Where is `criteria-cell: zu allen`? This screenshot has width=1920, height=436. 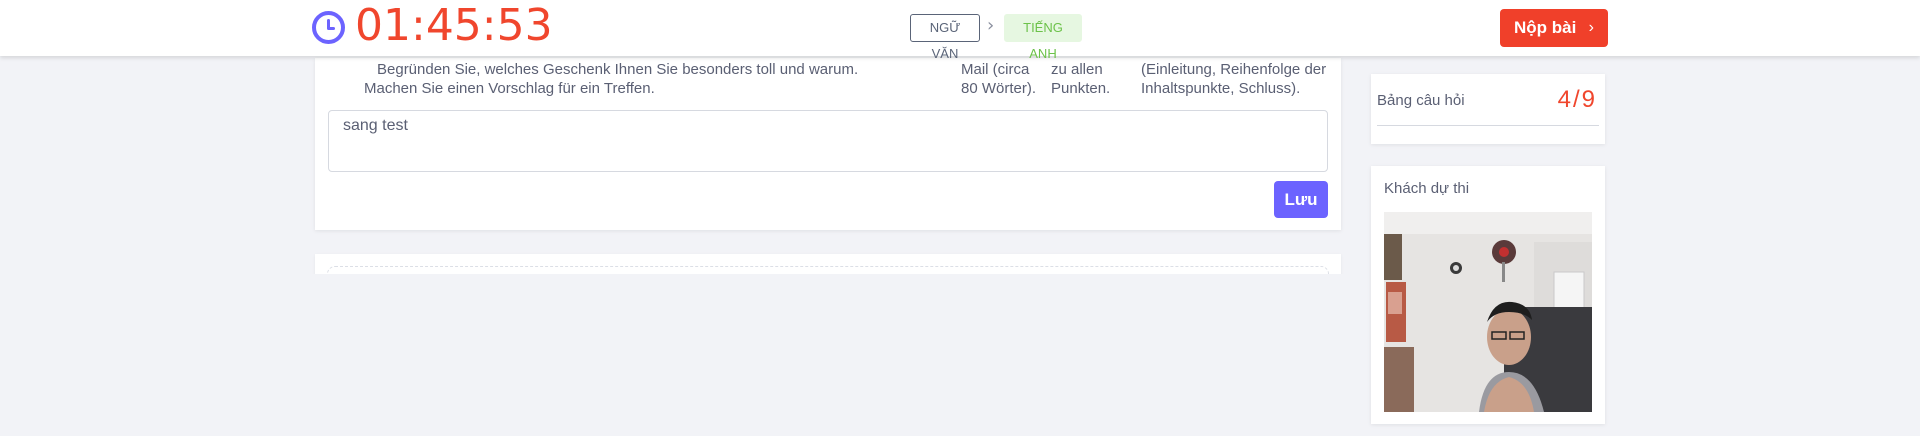 criteria-cell: zu allen is located at coordinates (1077, 69).